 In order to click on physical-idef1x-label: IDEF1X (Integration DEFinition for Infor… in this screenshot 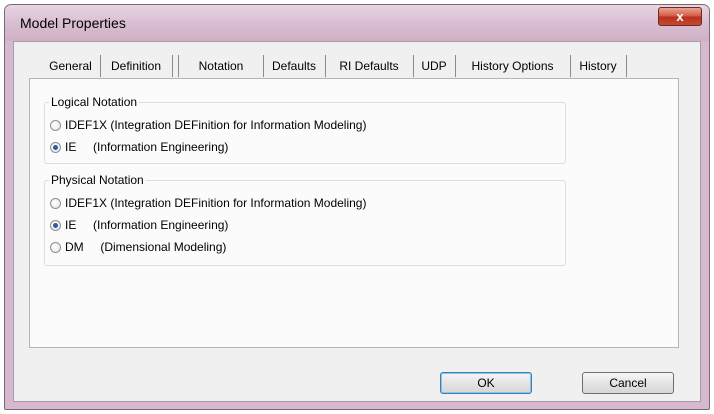, I will do `click(216, 203)`.